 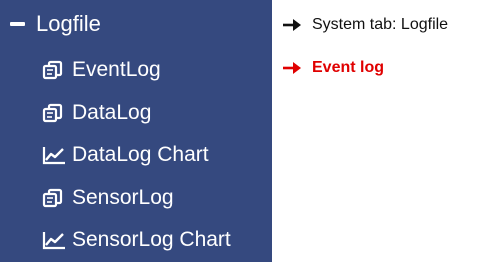 What do you see at coordinates (136, 24) in the screenshot?
I see `logfile-group-header: Logfile` at bounding box center [136, 24].